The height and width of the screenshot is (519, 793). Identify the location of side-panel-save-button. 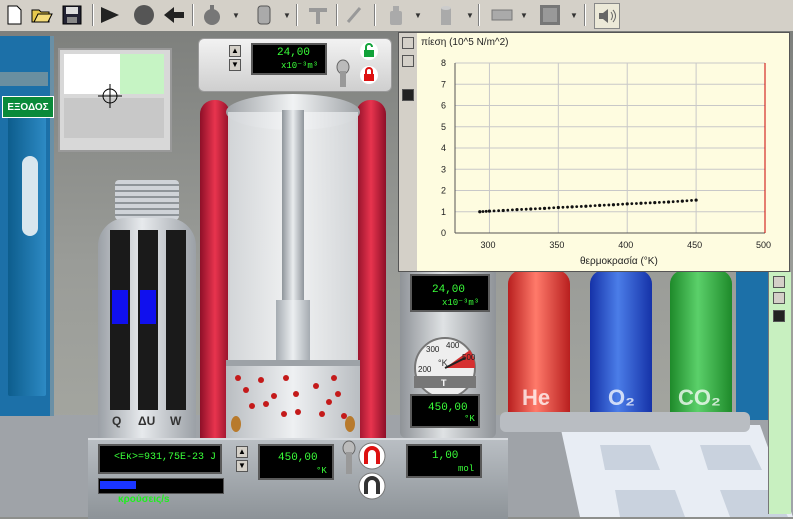
(779, 316).